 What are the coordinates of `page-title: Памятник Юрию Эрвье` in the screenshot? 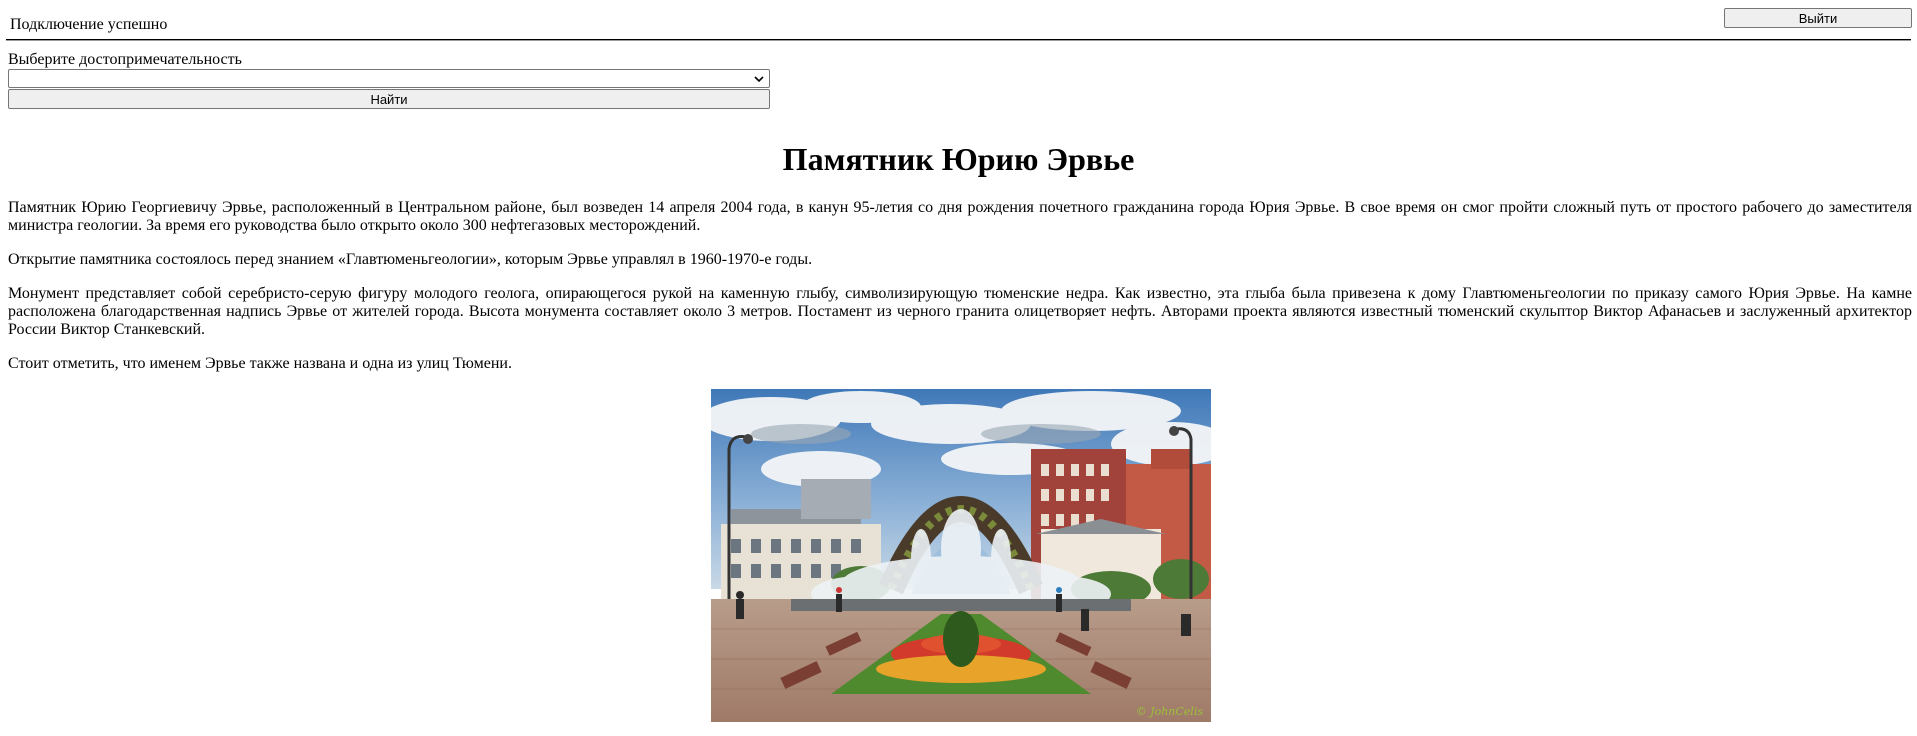 It's located at (958, 159).